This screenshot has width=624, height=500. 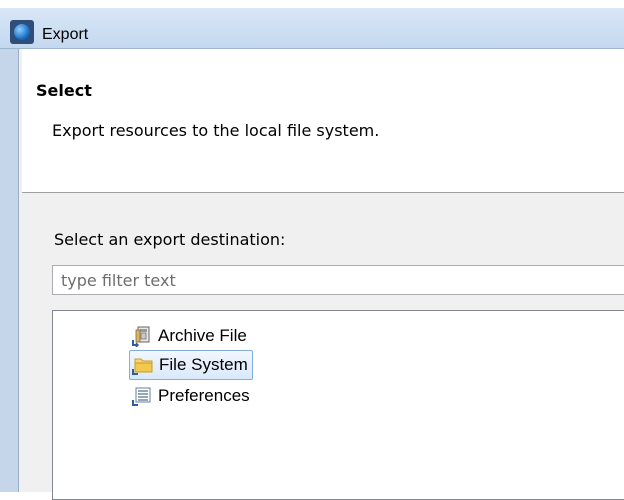 I want to click on tree-item-file-system: File System, so click(x=191, y=365).